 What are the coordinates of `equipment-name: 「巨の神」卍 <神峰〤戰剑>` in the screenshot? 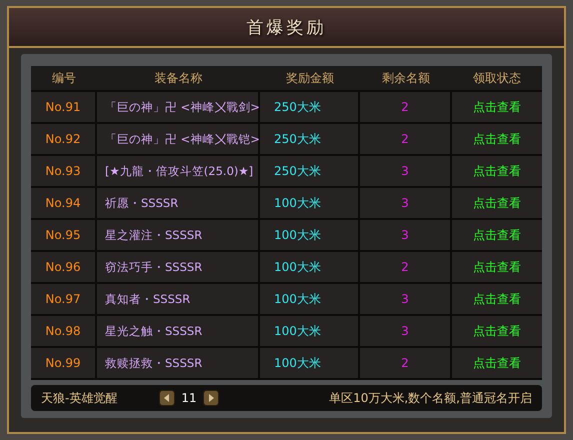 It's located at (182, 107).